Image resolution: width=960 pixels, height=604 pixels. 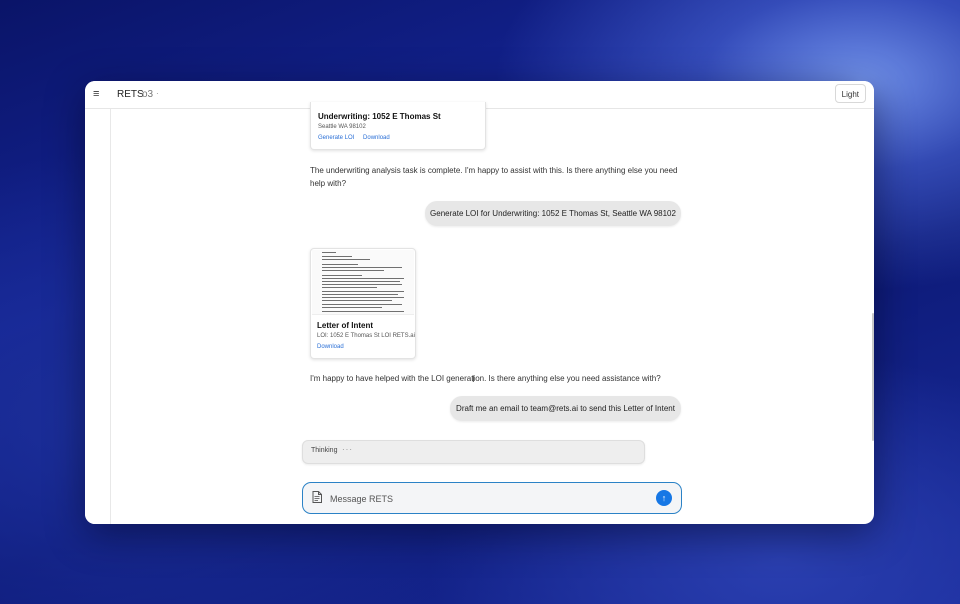 What do you see at coordinates (347, 449) in the screenshot?
I see `thinking-dots-icon: ···` at bounding box center [347, 449].